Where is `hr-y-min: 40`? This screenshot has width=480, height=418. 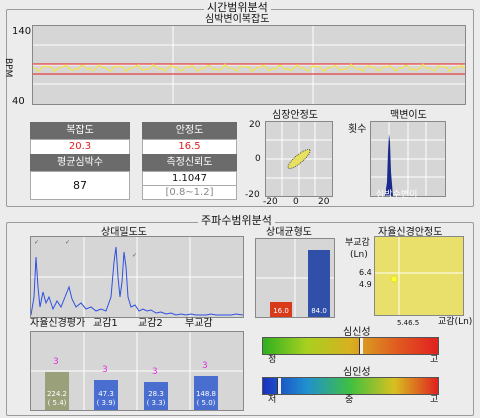
hr-y-min: 40 is located at coordinates (18, 101).